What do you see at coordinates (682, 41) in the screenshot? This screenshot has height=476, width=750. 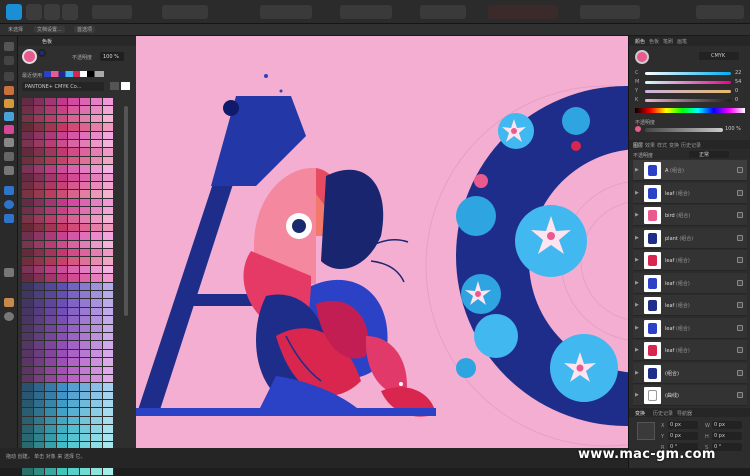 I see `tab-brushes: 画笔` at bounding box center [682, 41].